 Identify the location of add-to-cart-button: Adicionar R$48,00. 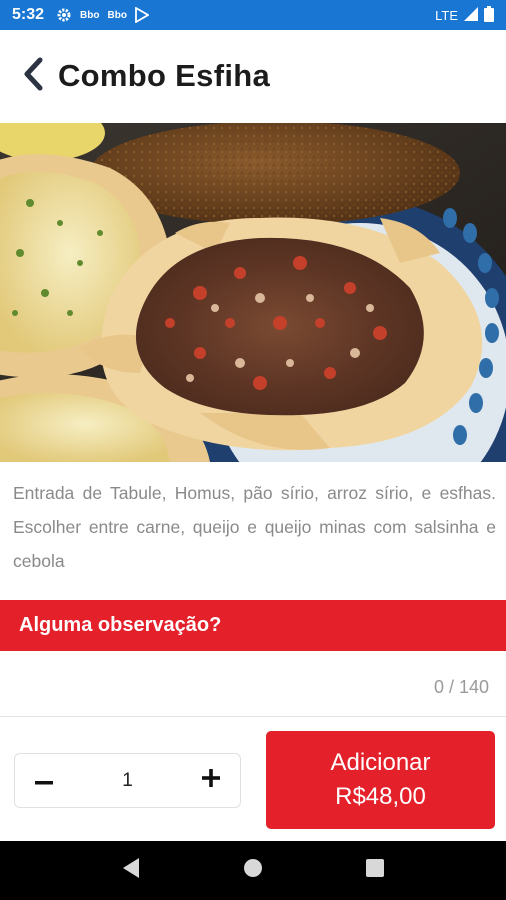
(380, 780).